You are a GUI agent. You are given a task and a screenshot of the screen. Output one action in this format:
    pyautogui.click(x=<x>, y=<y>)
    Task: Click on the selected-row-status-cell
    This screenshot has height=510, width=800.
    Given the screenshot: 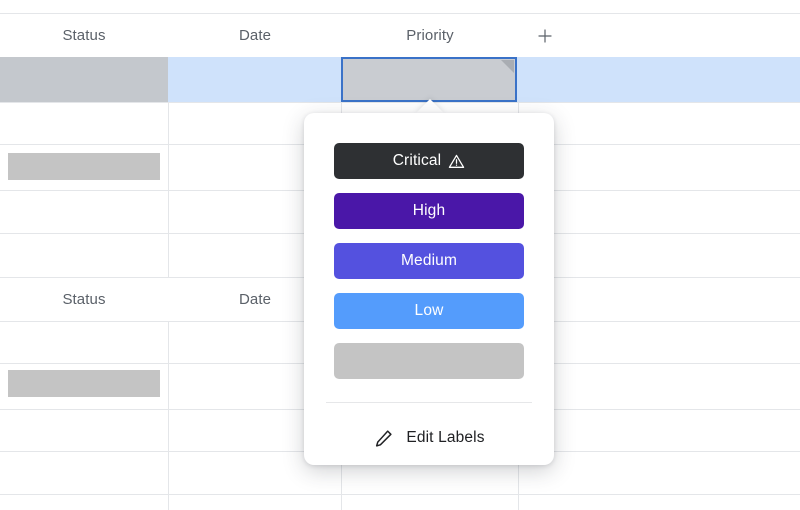 What is the action you would take?
    pyautogui.click(x=84, y=79)
    